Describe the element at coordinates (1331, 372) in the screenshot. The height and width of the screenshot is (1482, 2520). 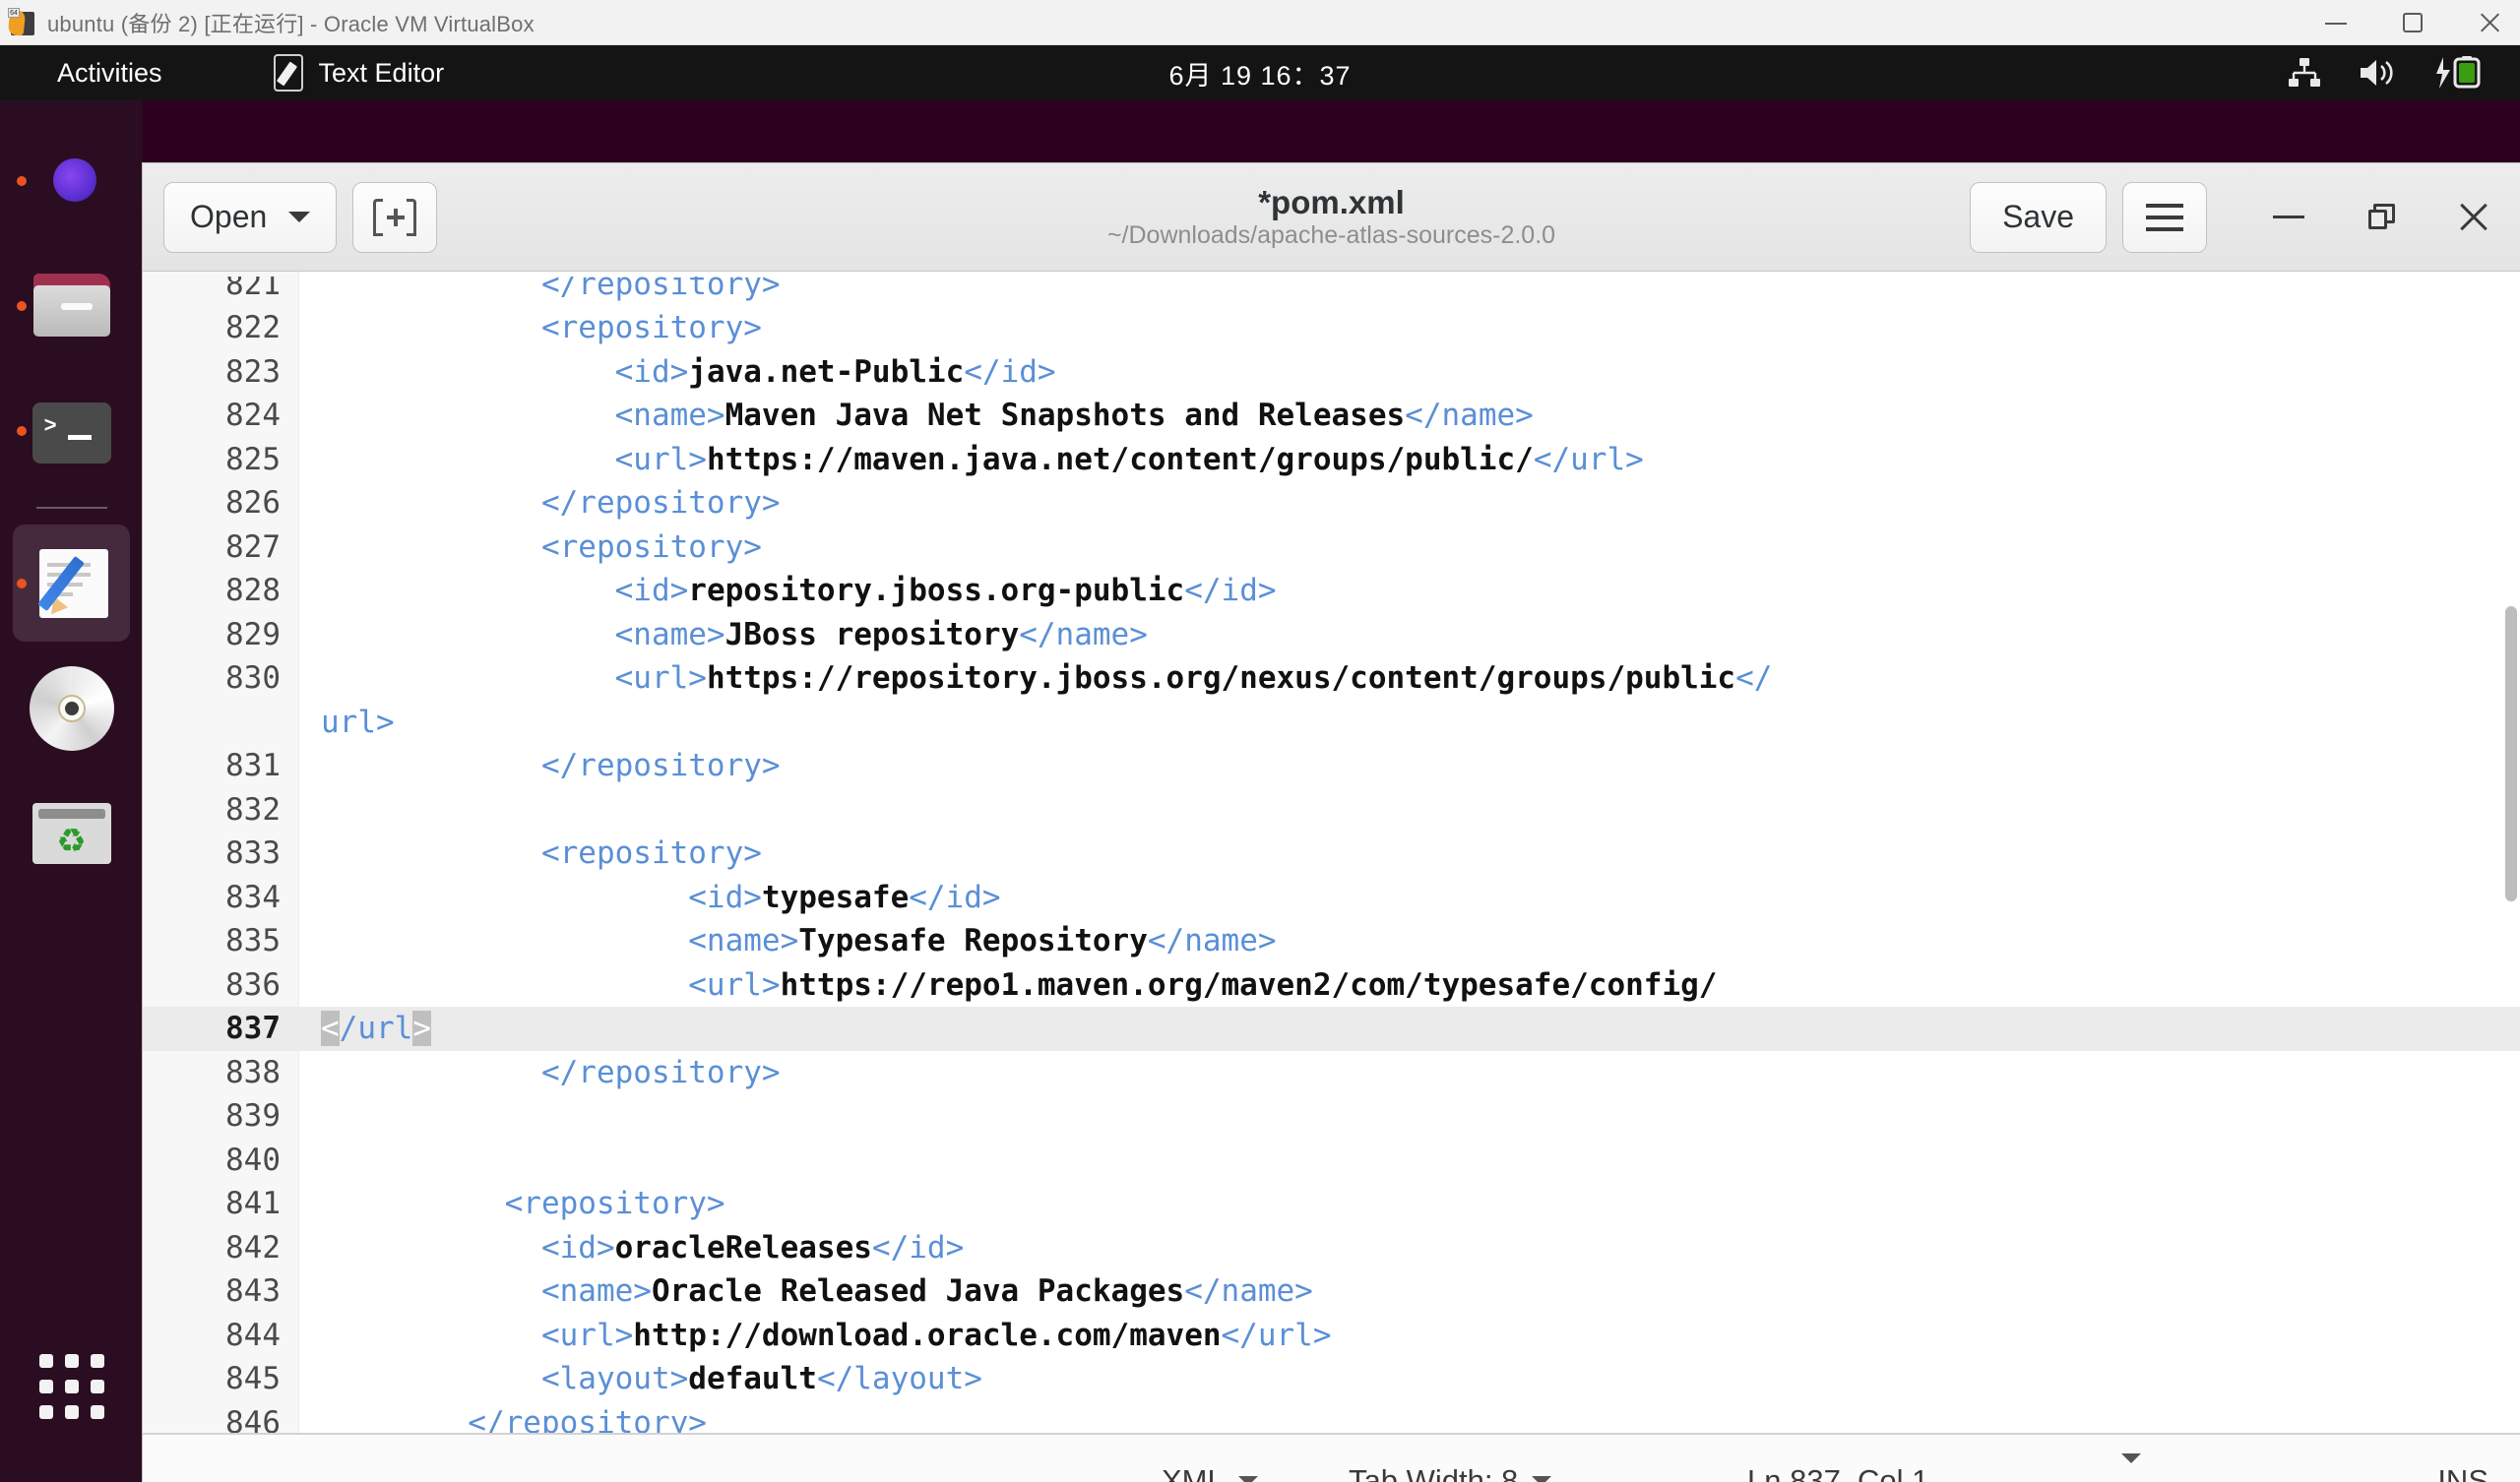
I see `code-line: 823 <id>java.net-Public</id>` at that location.